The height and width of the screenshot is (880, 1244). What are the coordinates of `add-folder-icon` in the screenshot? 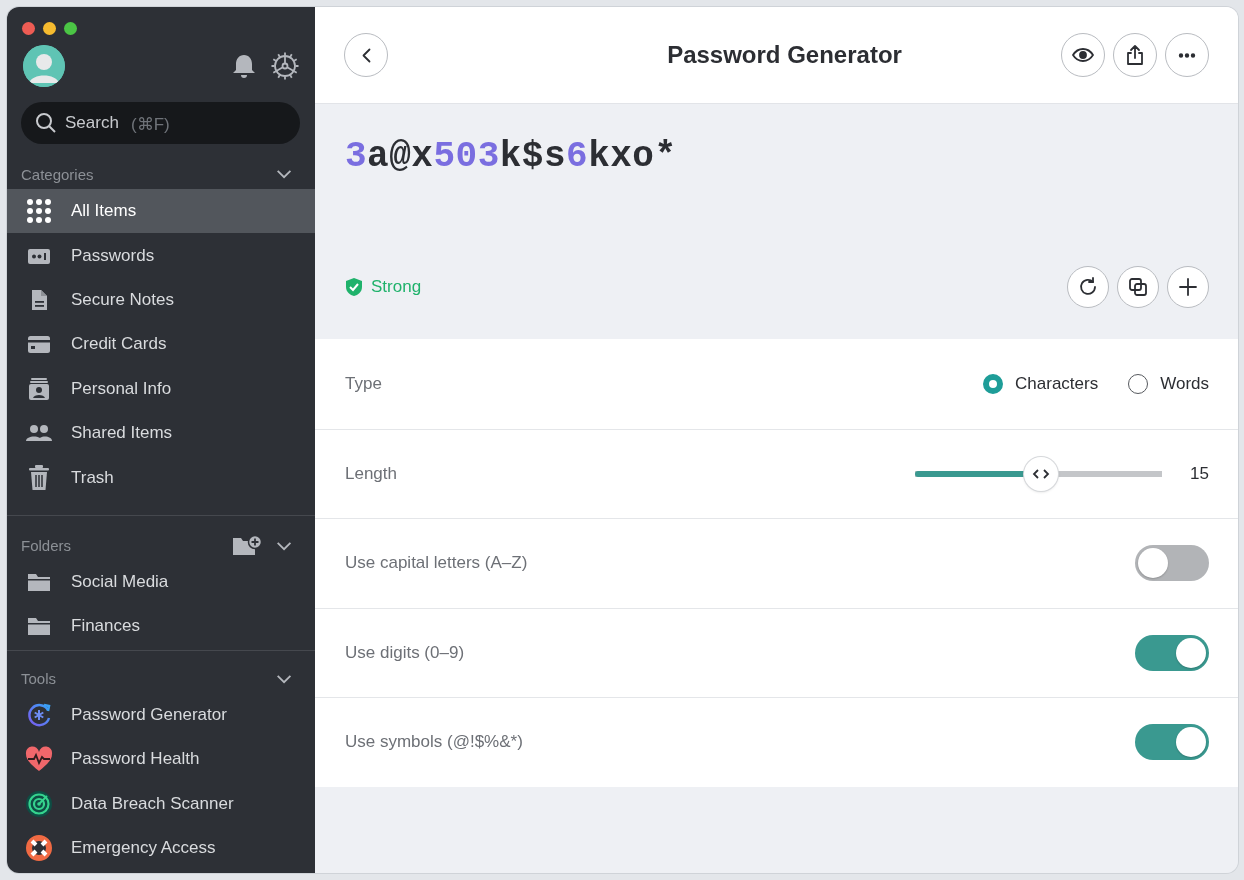 It's located at (247, 545).